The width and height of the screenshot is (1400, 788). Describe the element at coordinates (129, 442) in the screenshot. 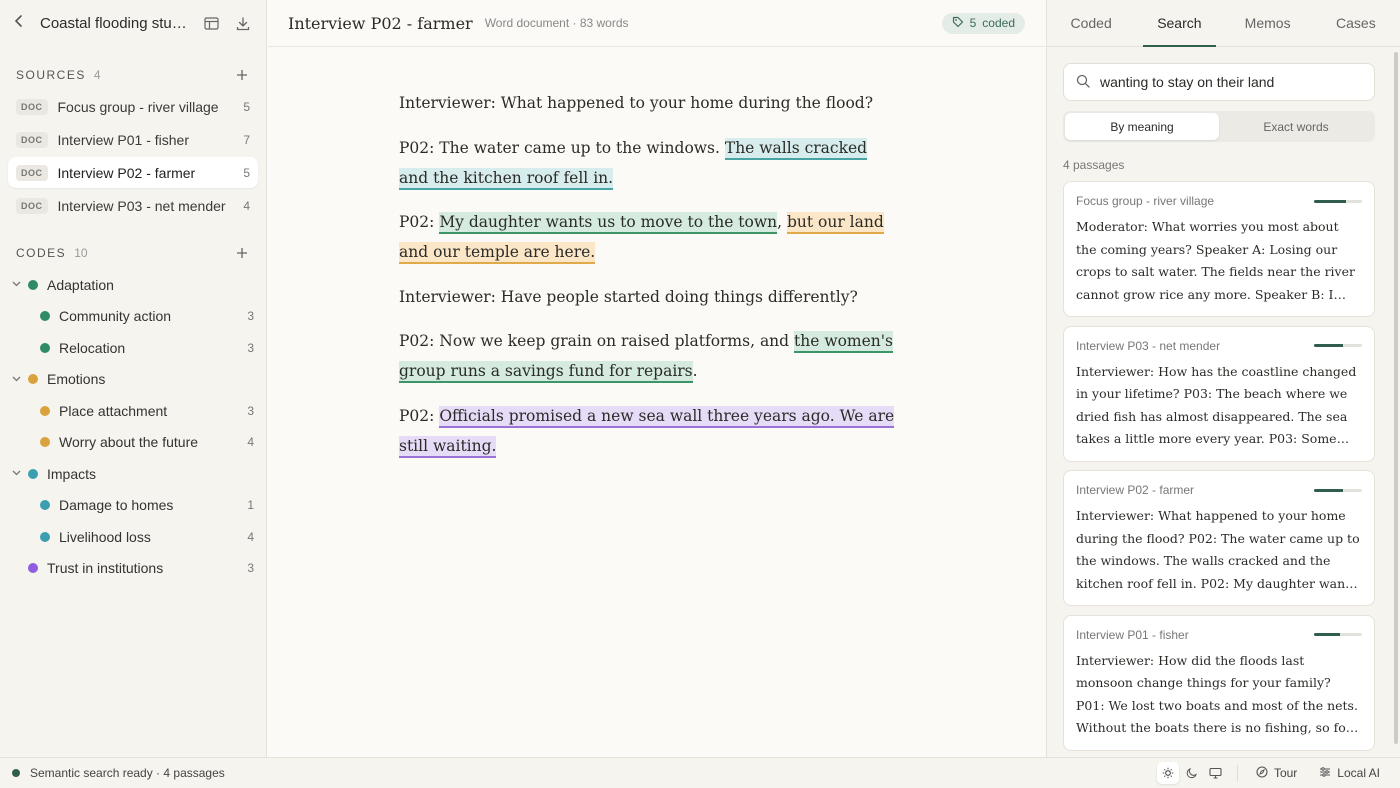

I see `code-name: Worry about the future` at that location.